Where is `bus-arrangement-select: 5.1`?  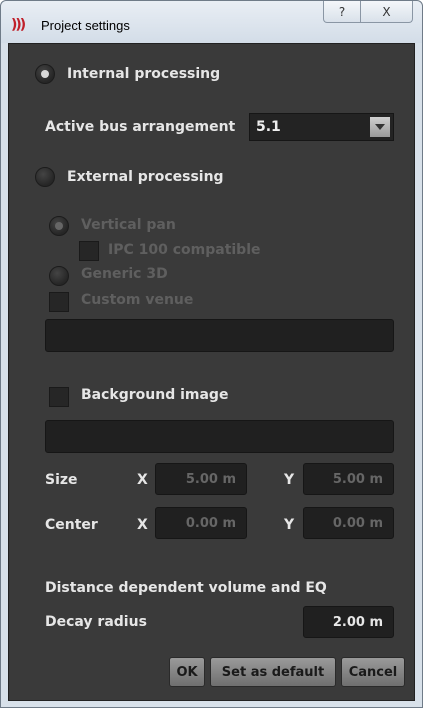
bus-arrangement-select: 5.1 is located at coordinates (321, 127).